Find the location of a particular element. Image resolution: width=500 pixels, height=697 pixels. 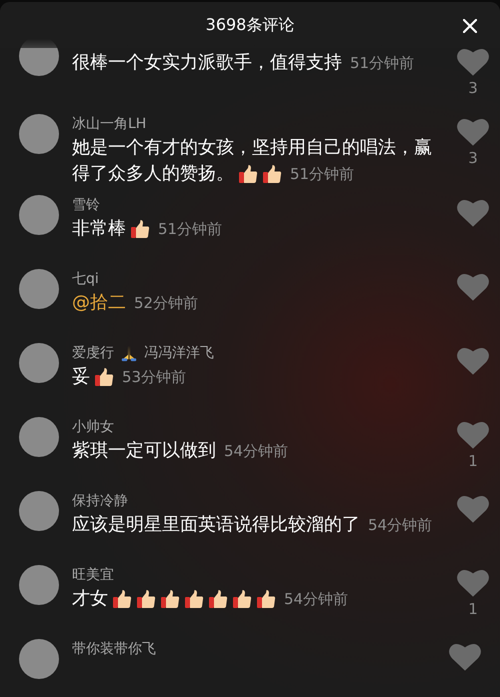

comment-text: 得了众多人的赞扬。 is located at coordinates (153, 174).